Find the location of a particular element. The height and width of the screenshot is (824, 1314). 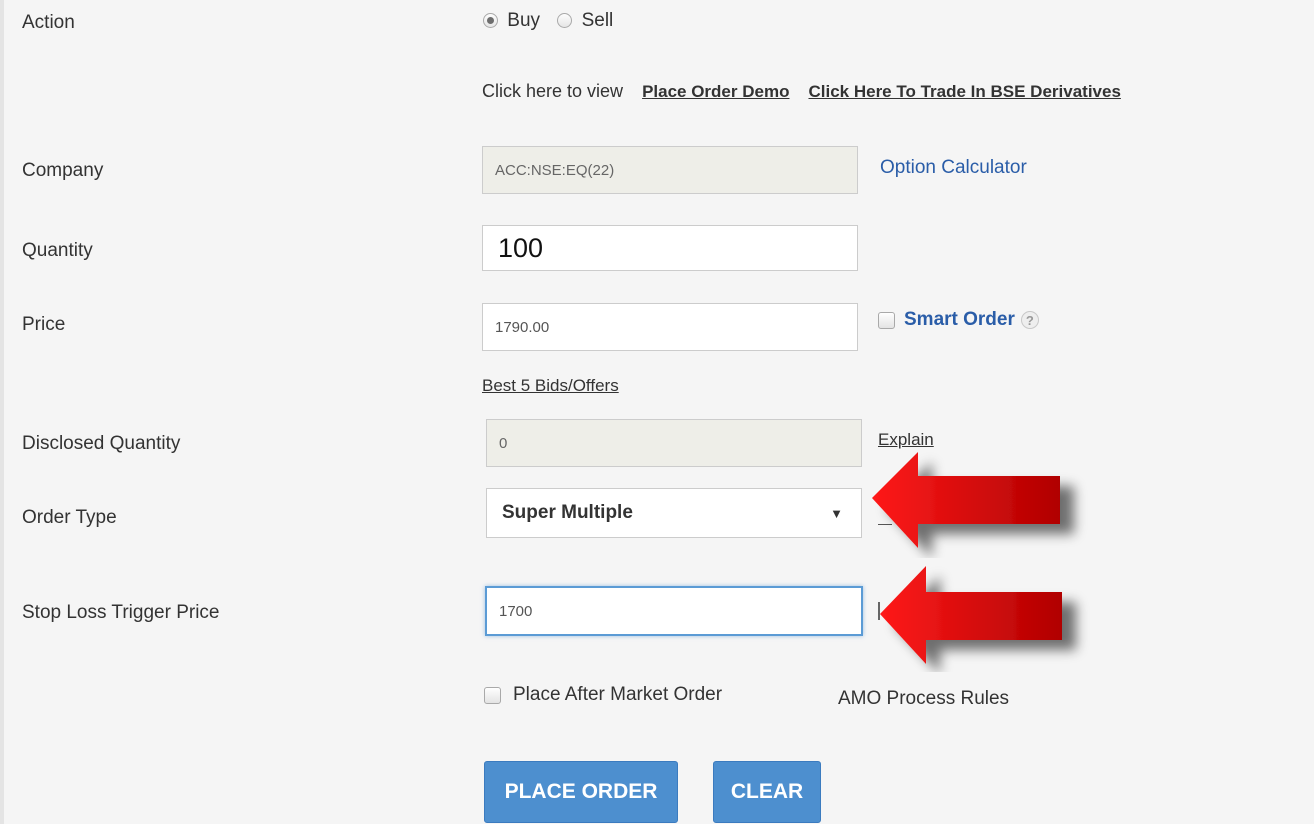

action-label: Action is located at coordinates (48, 22).